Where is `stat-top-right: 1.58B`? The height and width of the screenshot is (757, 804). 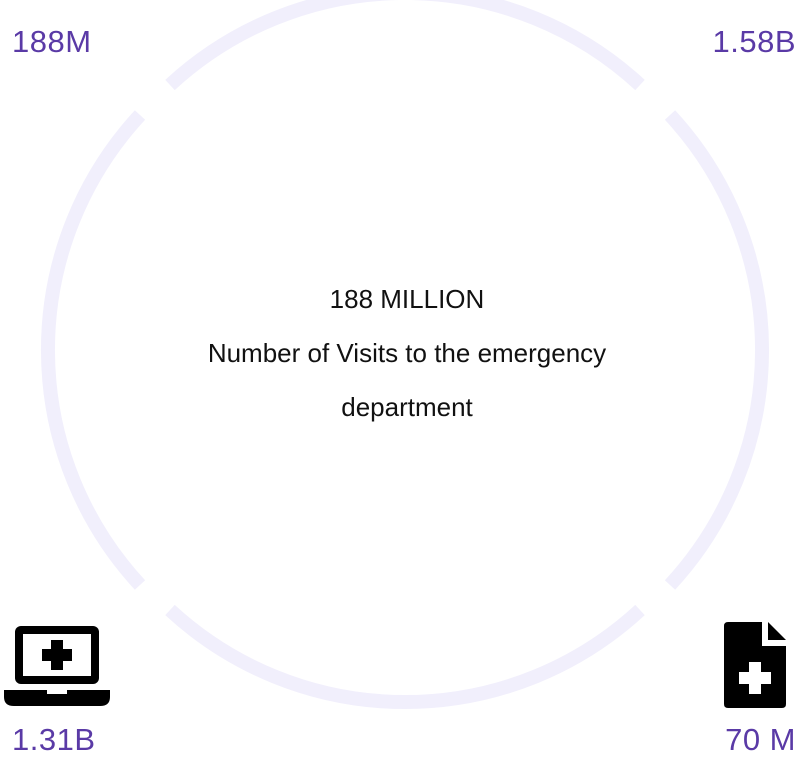
stat-top-right: 1.58B is located at coordinates (754, 41).